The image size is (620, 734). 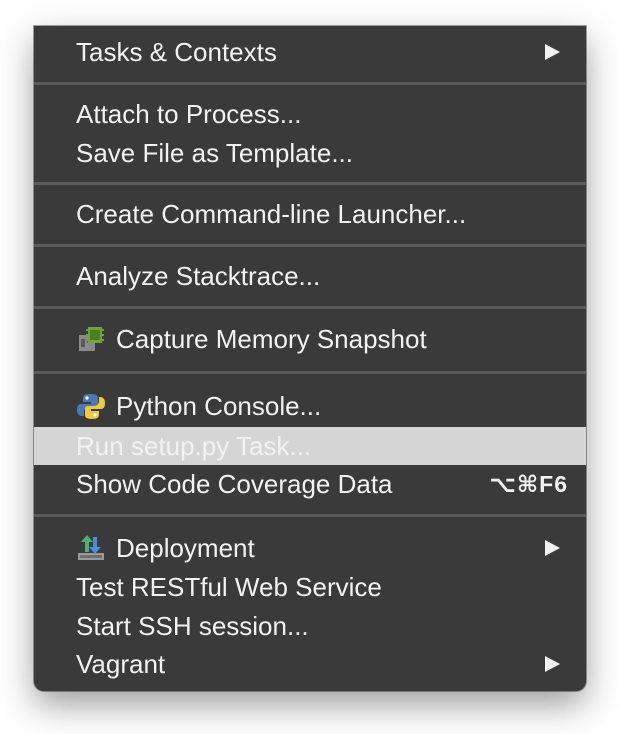 What do you see at coordinates (91, 339) in the screenshot?
I see `memory-snapshot-icon` at bounding box center [91, 339].